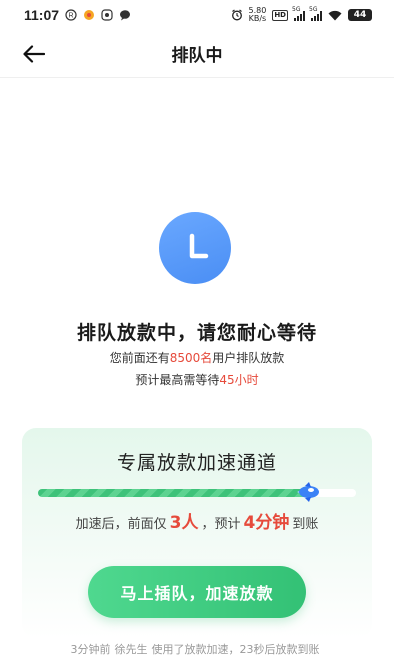  What do you see at coordinates (197, 592) in the screenshot?
I see `jump-queue-button: 马上插队，加速放款` at bounding box center [197, 592].